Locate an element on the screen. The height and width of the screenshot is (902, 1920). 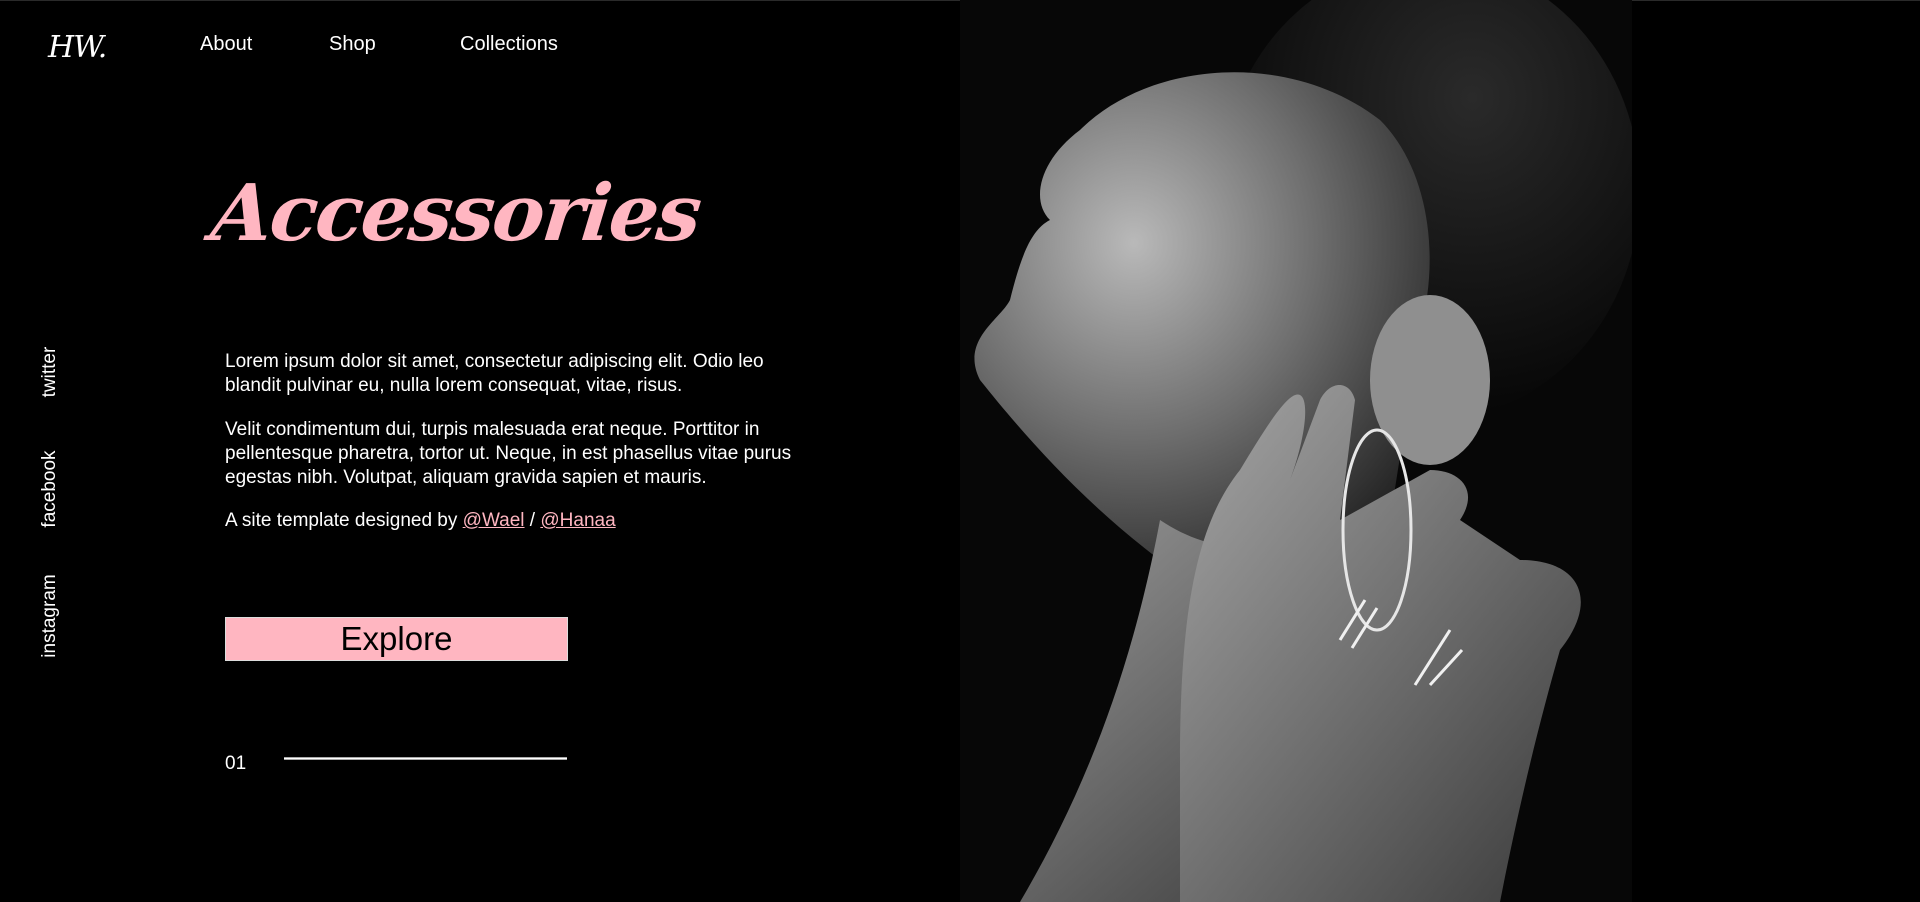
credit-prefix: A site template designed by is located at coordinates (344, 520).